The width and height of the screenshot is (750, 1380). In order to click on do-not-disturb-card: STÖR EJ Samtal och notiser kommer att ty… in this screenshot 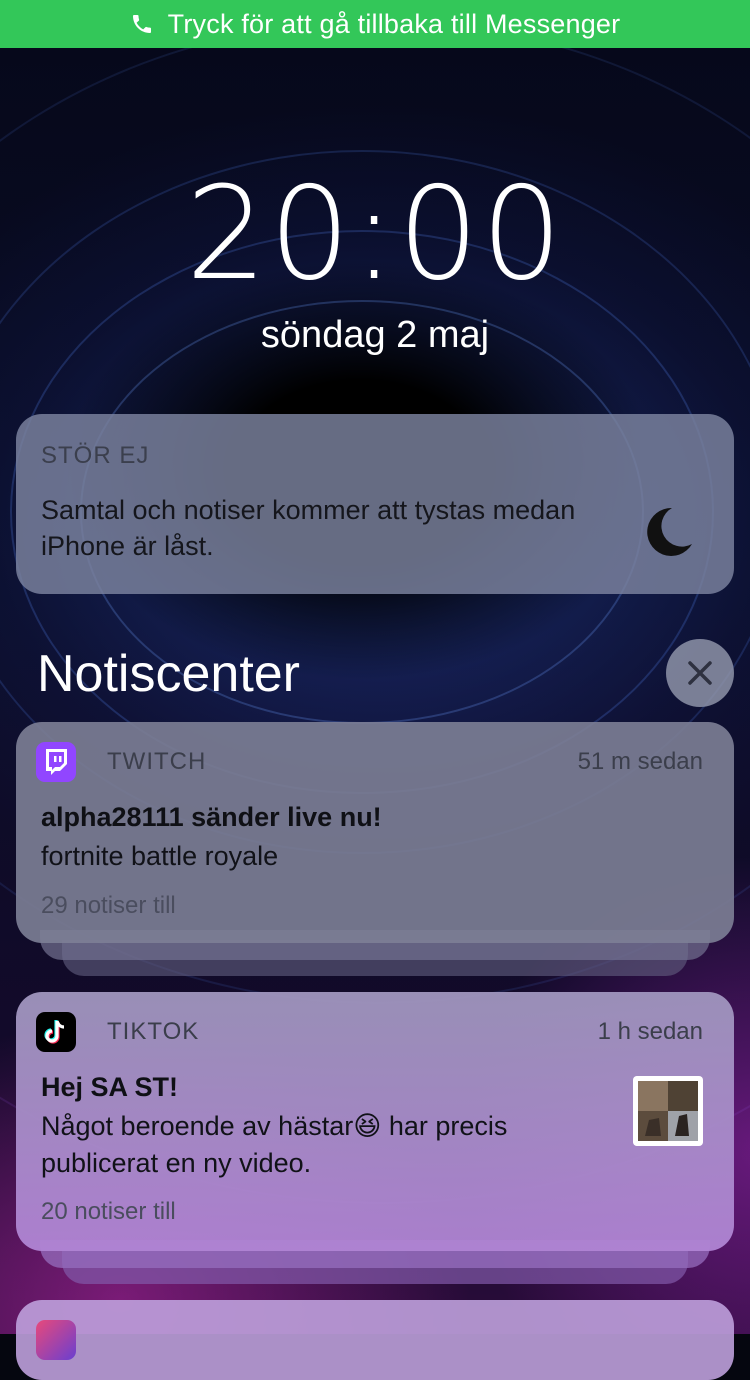, I will do `click(375, 504)`.